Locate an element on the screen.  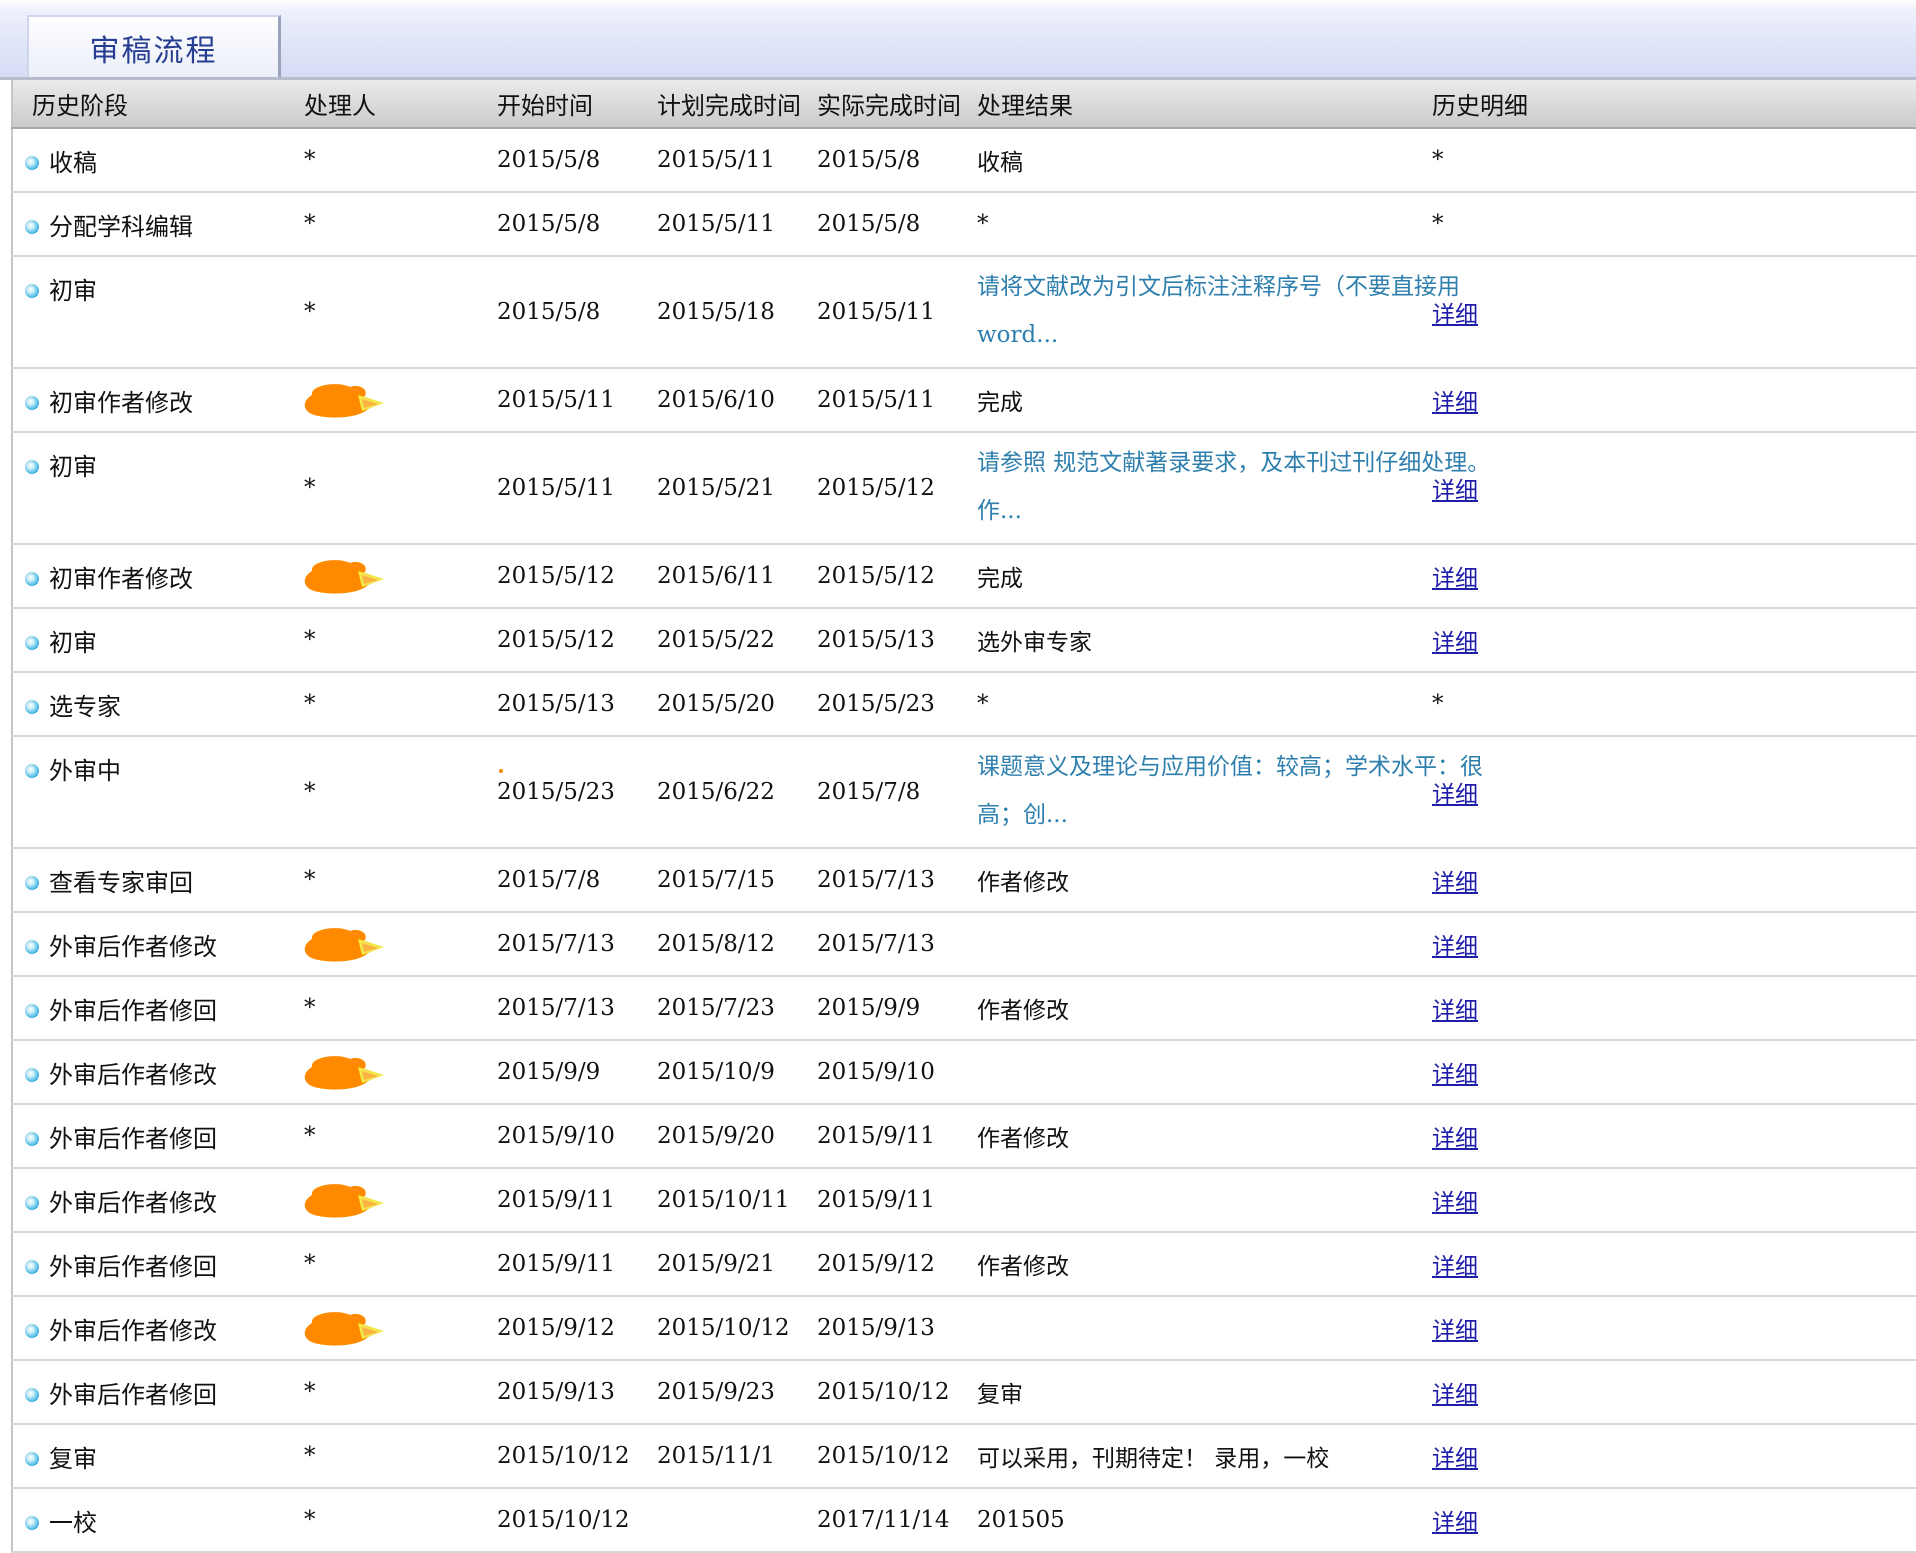
tab-label: 审稿流程 is located at coordinates (153, 51).